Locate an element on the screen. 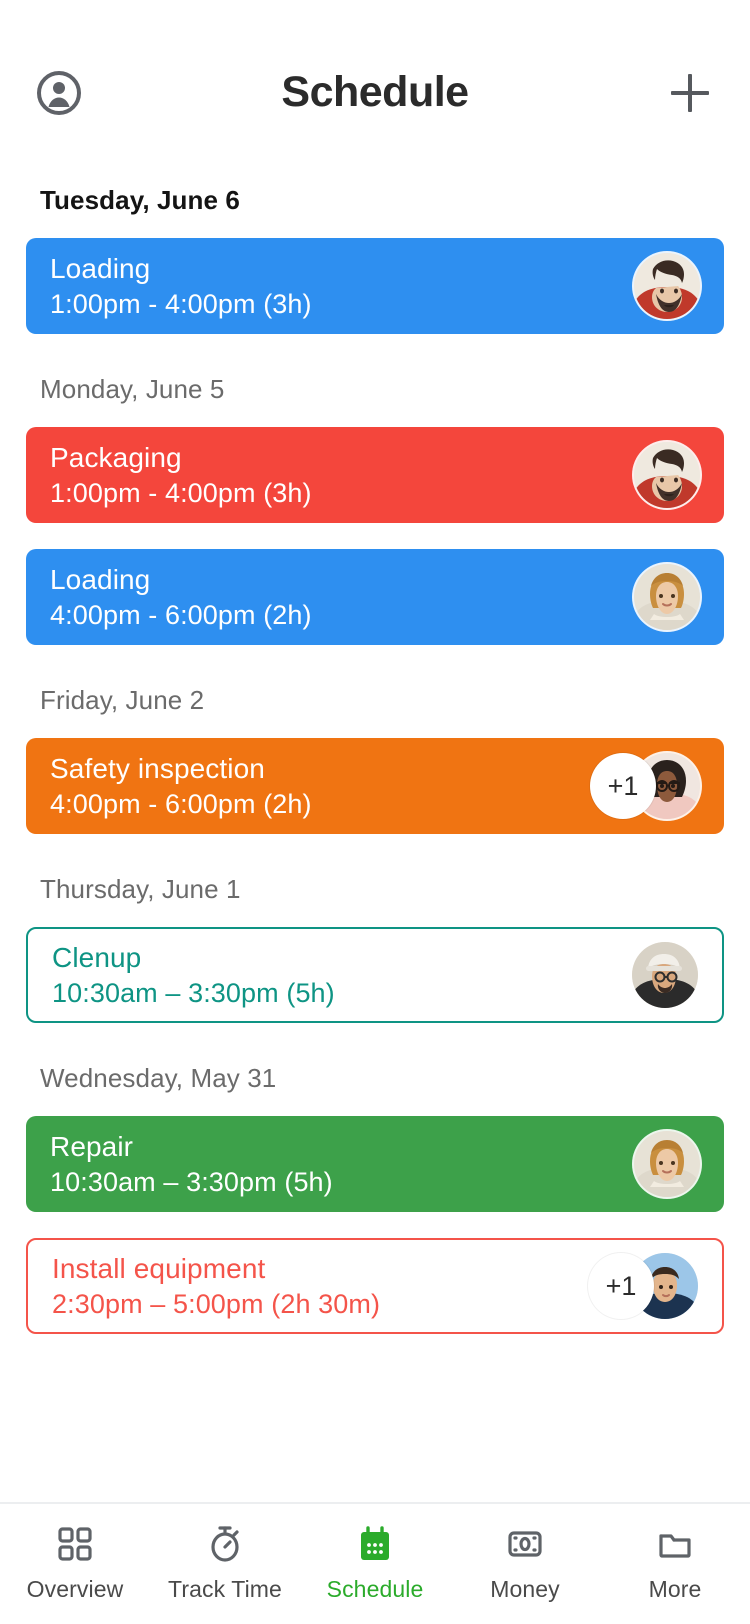 The image size is (750, 1624). nav-item-overview: Overview is located at coordinates (75, 1562).